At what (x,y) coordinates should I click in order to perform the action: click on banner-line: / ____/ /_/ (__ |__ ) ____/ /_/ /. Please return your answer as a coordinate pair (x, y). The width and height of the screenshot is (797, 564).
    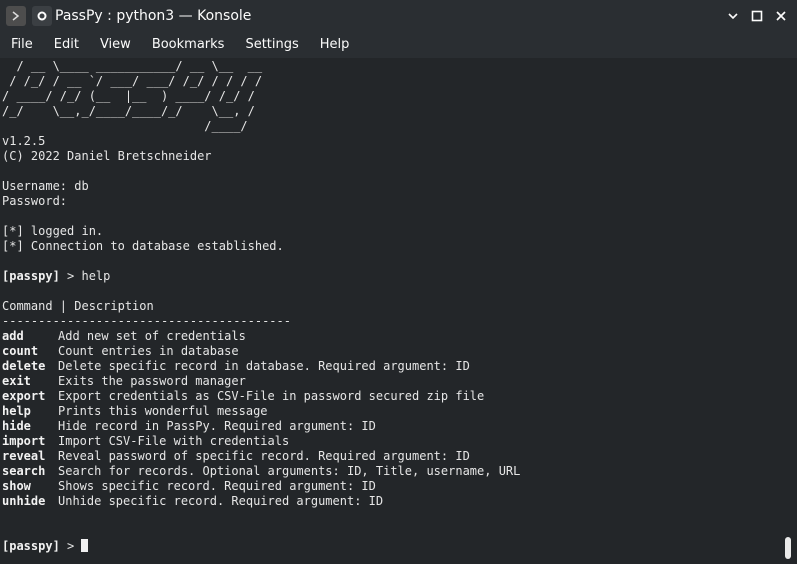
    Looking at the image, I should click on (132, 96).